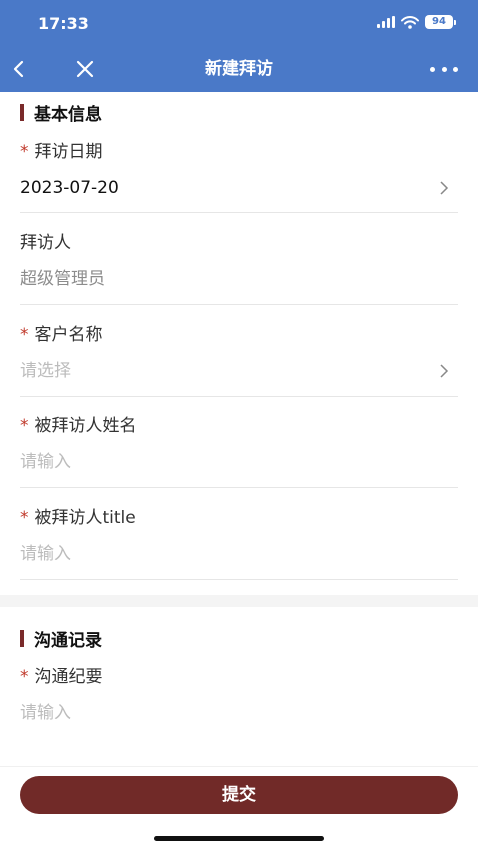 The image size is (478, 850). I want to click on wifi-icon, so click(410, 22).